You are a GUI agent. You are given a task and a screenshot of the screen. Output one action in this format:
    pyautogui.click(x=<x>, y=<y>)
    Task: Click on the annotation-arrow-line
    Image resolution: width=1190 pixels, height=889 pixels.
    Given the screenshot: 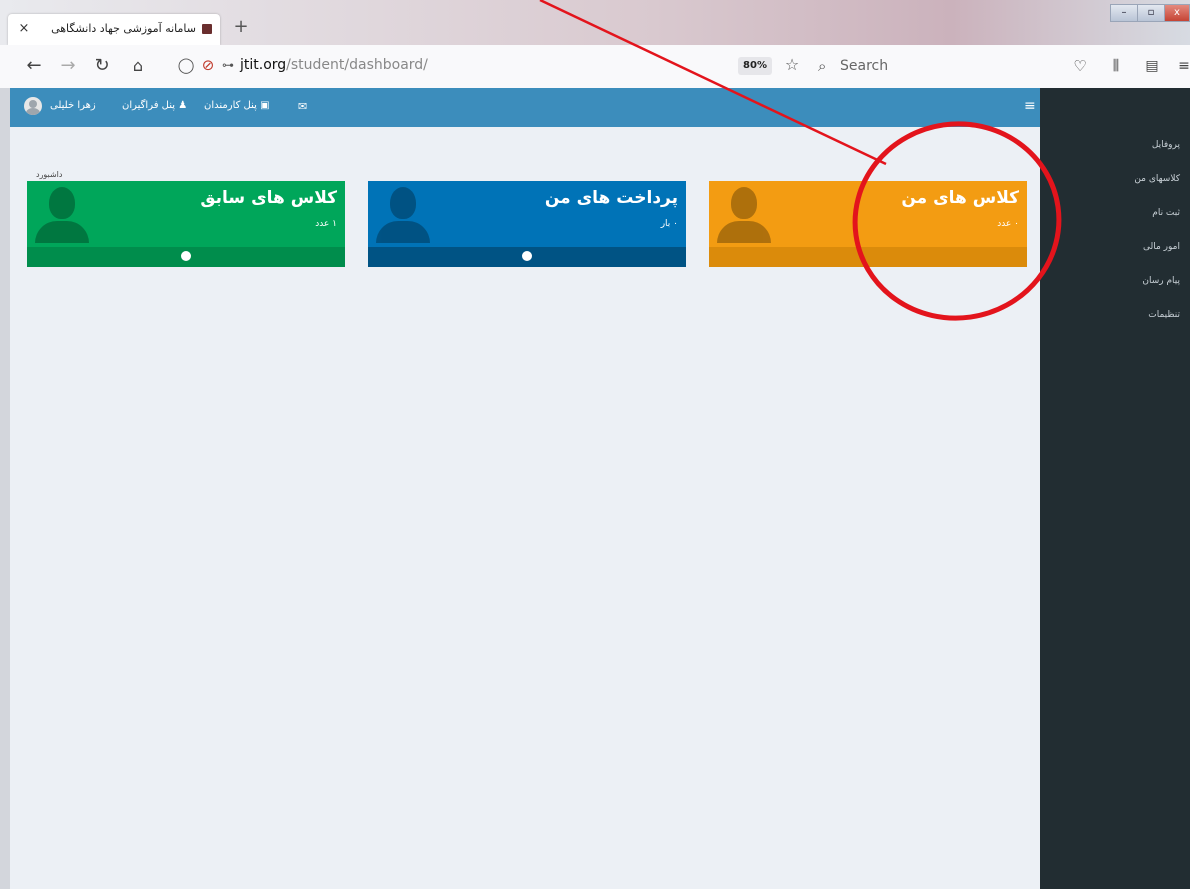 What is the action you would take?
    pyautogui.click(x=713, y=83)
    